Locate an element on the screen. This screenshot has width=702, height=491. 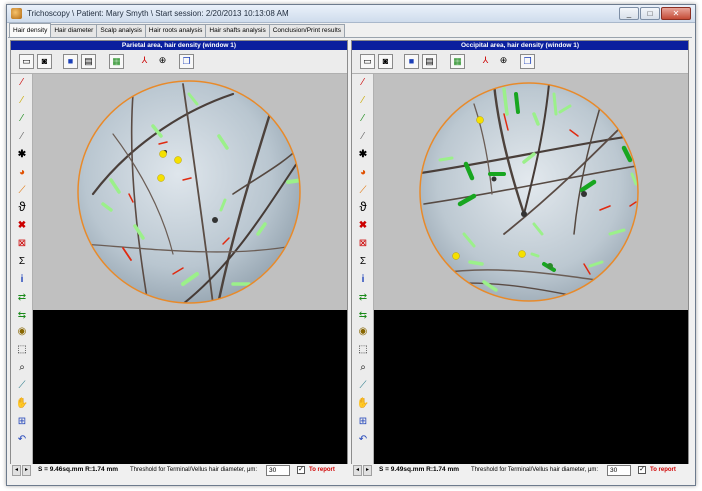
panel-header: Occipital area, hair density (window 1) is located at coordinates (520, 45).